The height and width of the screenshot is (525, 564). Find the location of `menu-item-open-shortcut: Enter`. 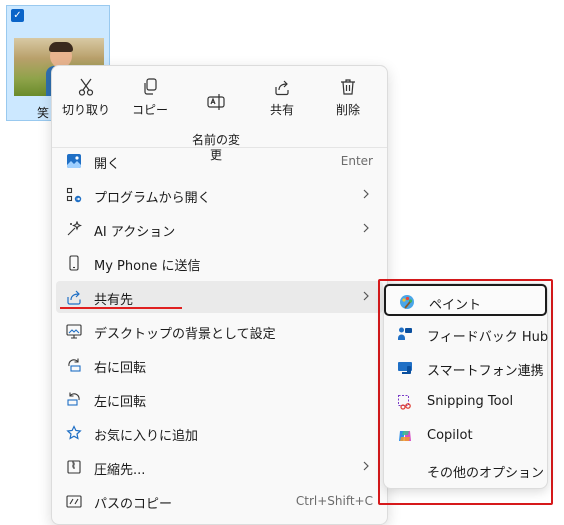

menu-item-open-shortcut: Enter is located at coordinates (356, 161).